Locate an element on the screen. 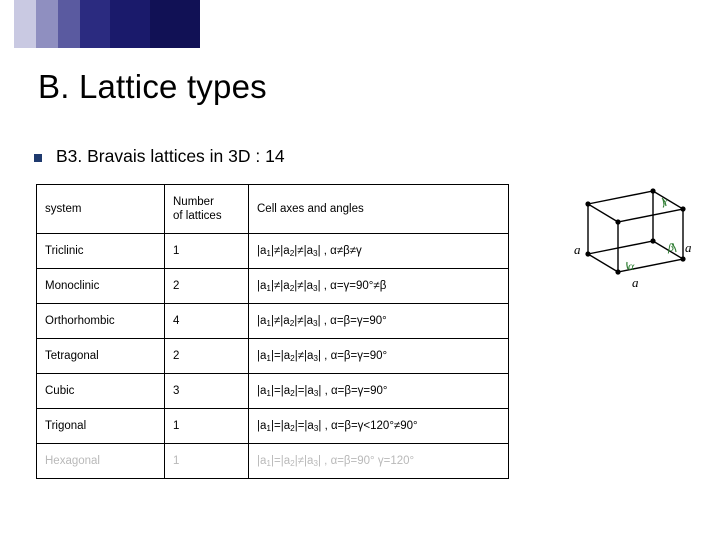 This screenshot has height=540, width=720. cell-number-of-lattices: 4 is located at coordinates (206, 321).